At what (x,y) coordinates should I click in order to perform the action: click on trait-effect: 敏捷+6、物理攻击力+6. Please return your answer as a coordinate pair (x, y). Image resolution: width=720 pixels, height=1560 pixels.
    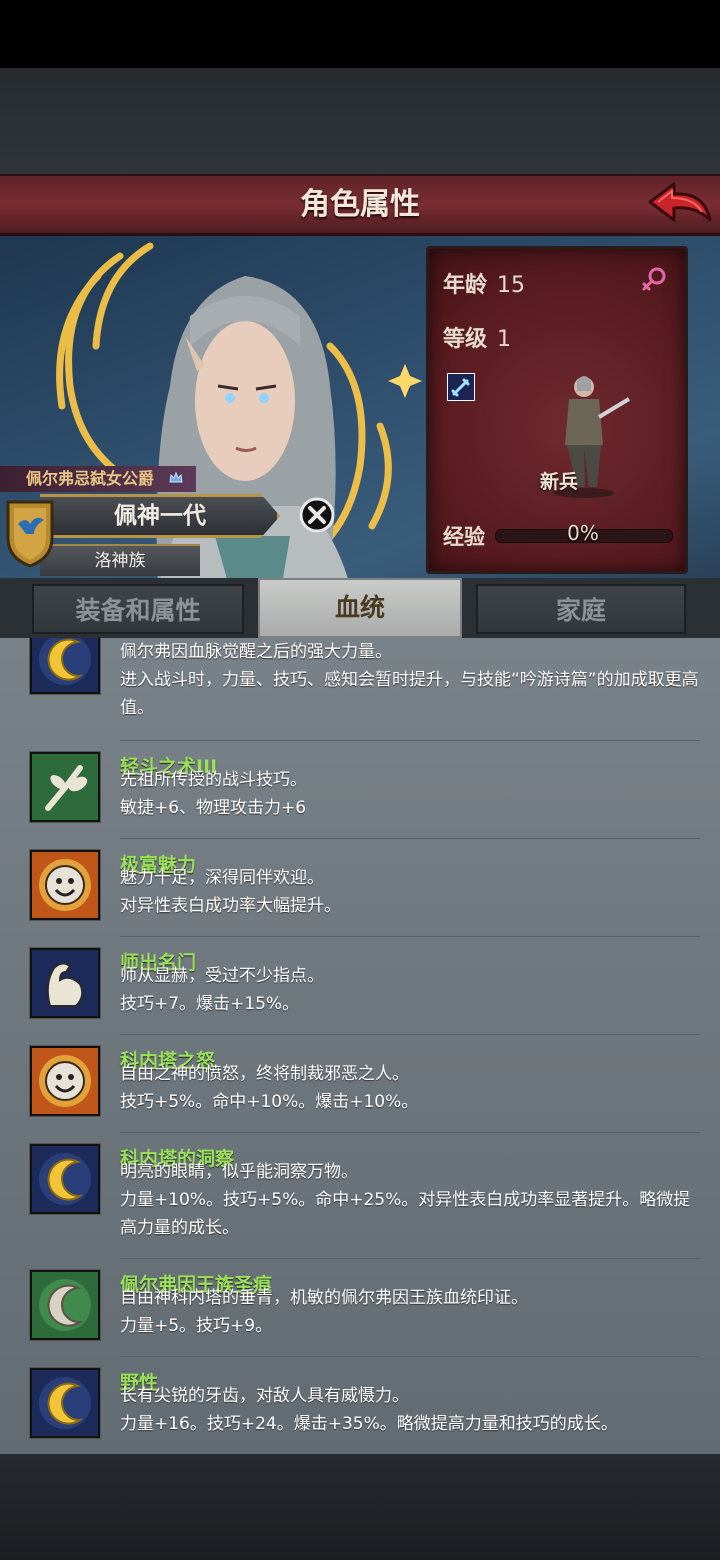
    Looking at the image, I should click on (213, 808).